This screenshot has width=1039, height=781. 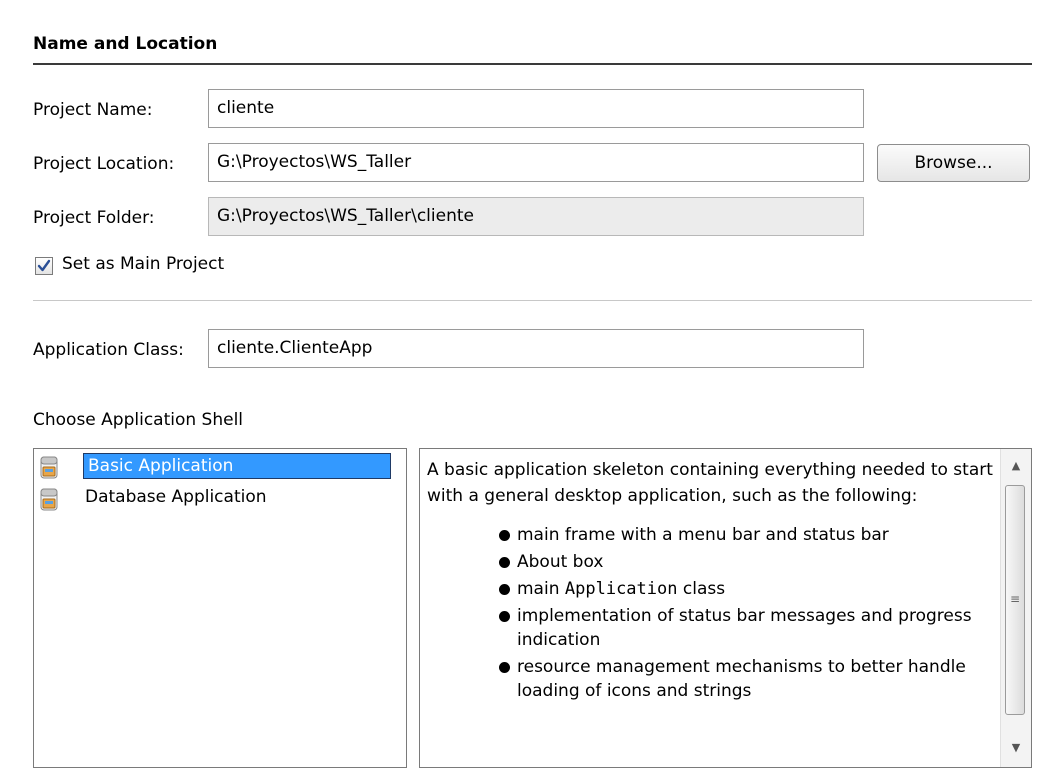 I want to click on list-item-label: Basic Application, so click(x=237, y=466).